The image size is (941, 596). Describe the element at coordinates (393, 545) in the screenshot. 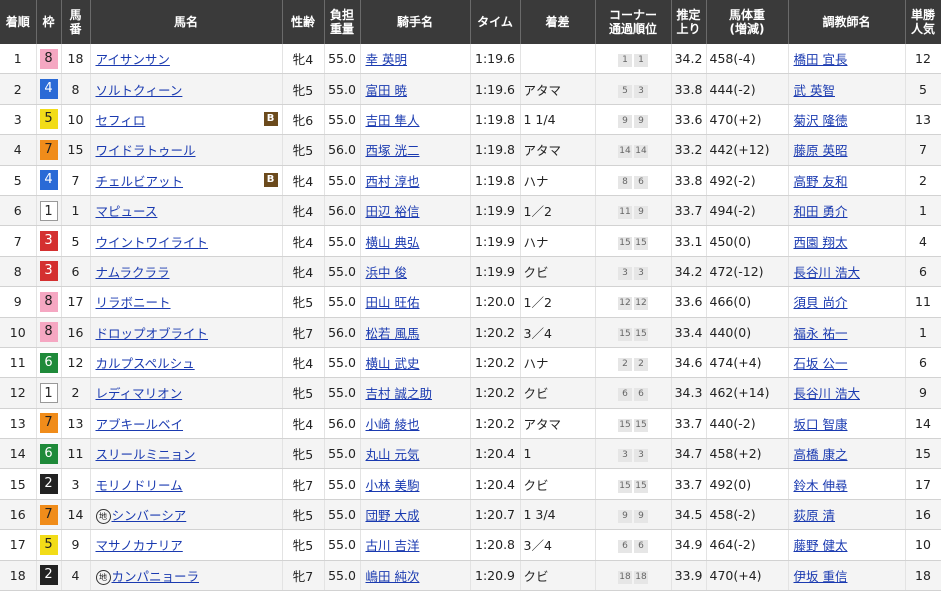

I see `jockey-link: 古川 吉洋` at that location.